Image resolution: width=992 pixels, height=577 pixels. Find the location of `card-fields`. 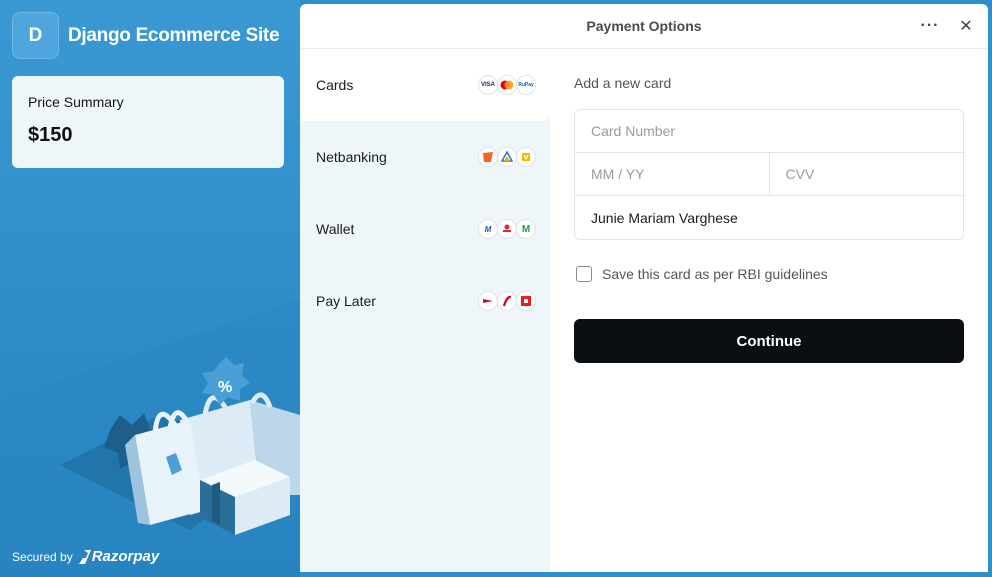

card-fields is located at coordinates (769, 174).